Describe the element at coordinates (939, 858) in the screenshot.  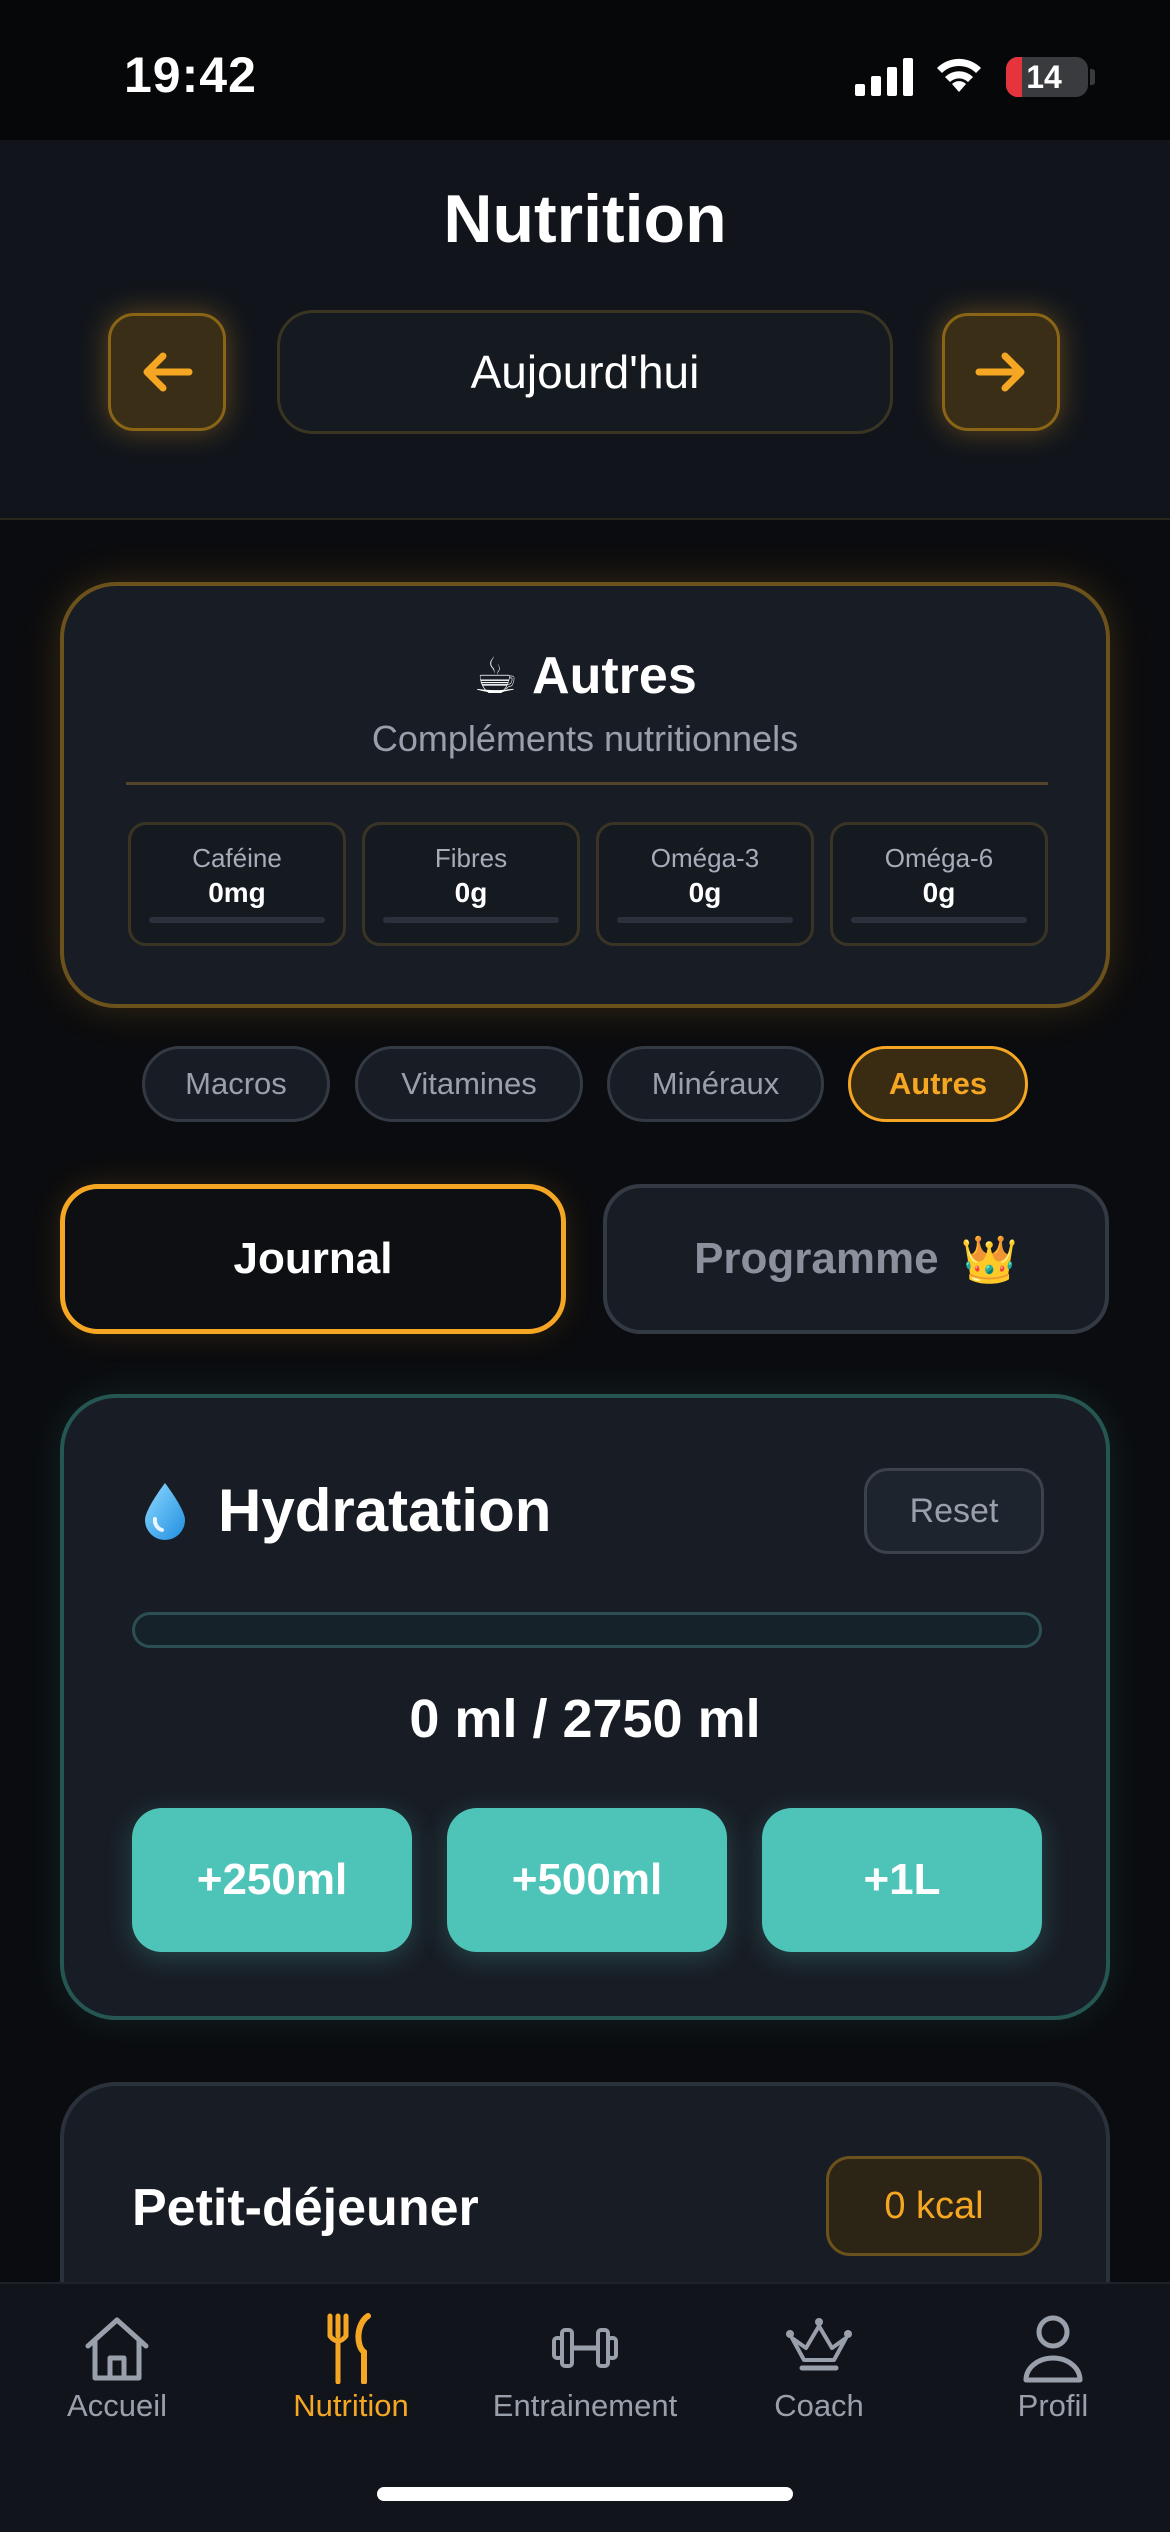
I see `nutrient-name: Oméga-6` at that location.